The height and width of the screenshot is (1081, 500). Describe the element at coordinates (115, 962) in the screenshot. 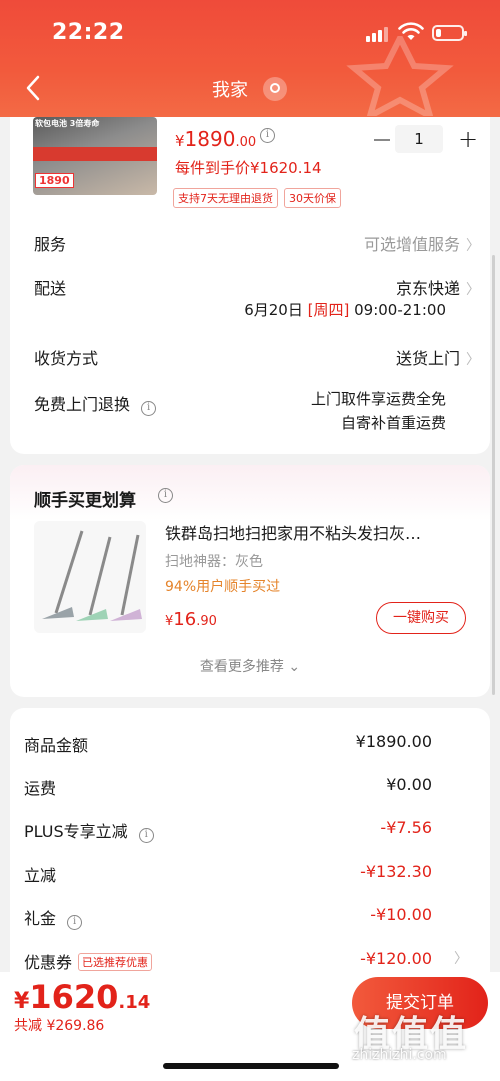

I see `coupon-tag: 已选推荐优惠` at that location.